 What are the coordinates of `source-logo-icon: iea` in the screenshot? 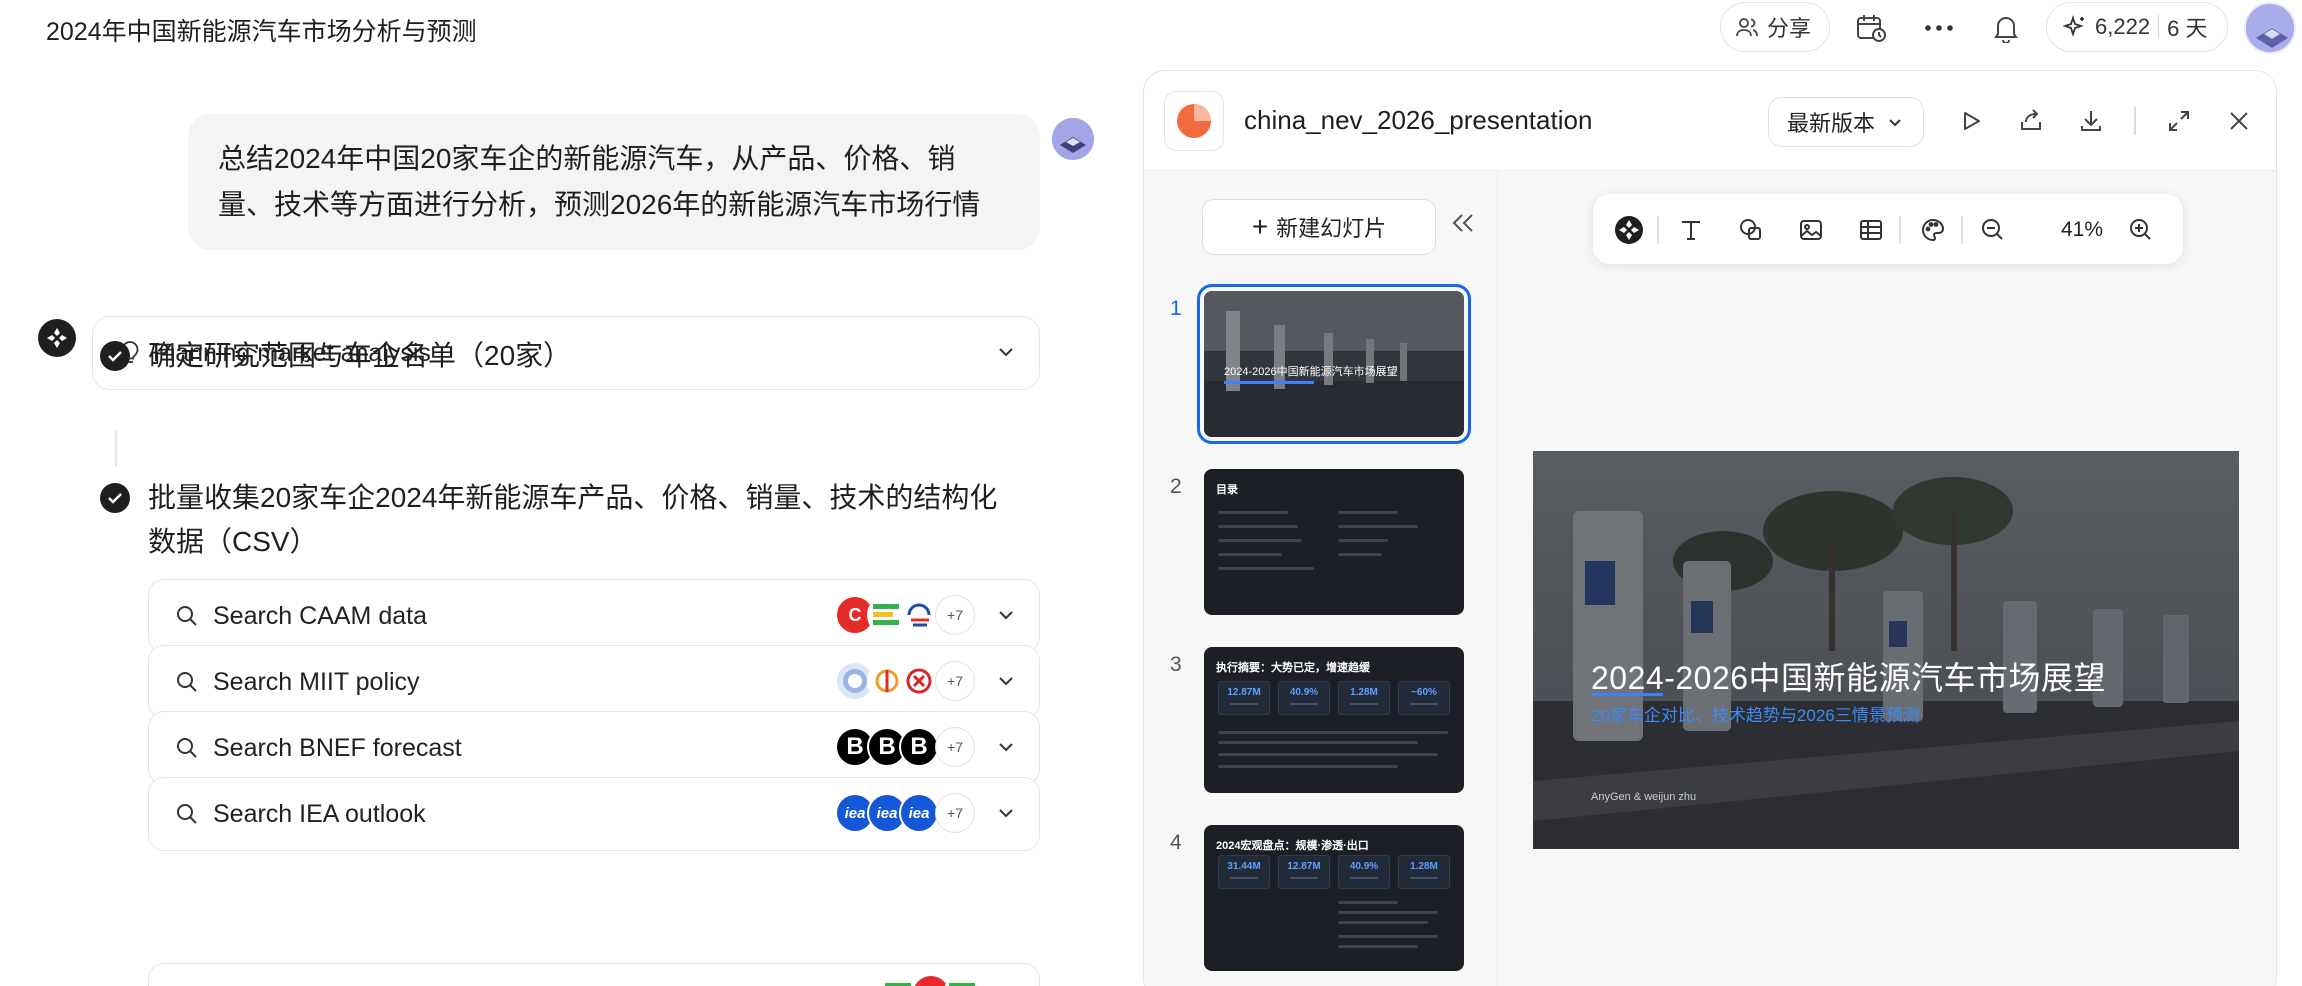 It's located at (919, 813).